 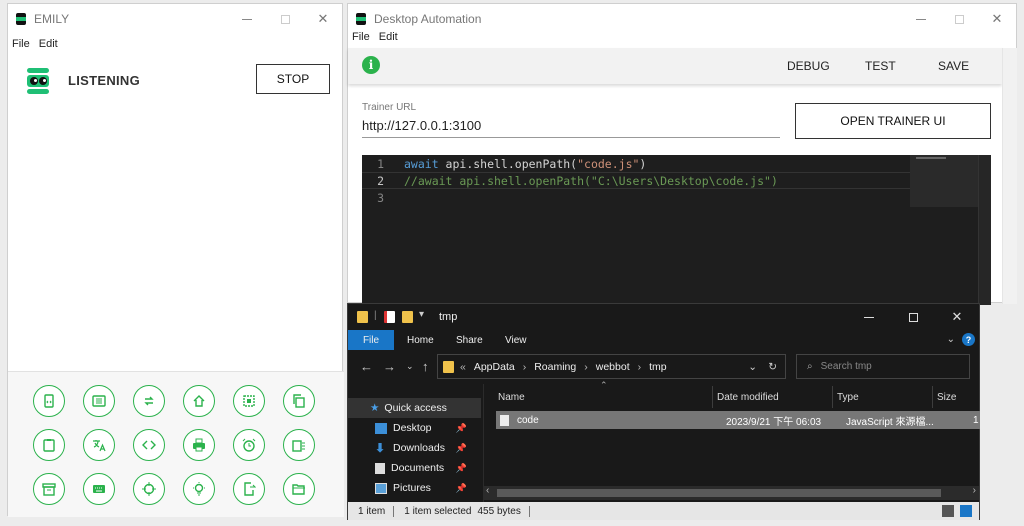 I want to click on printer-icon, so click(x=199, y=445).